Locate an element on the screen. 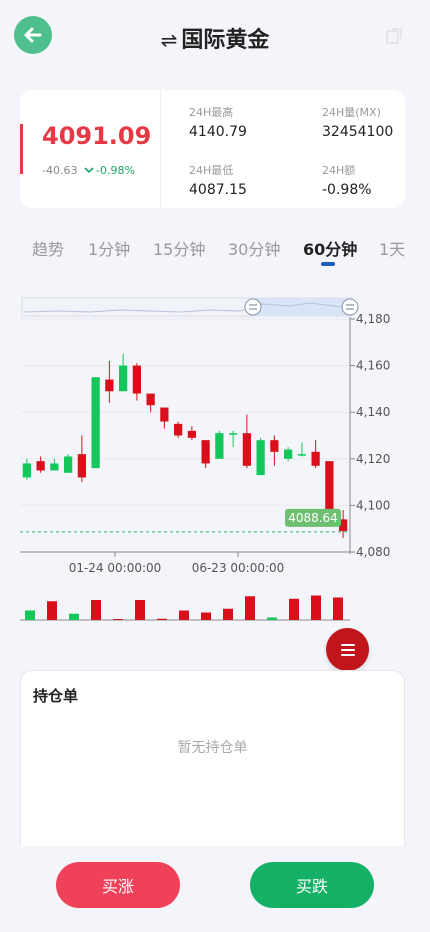  stat-volume-value: 32454100 is located at coordinates (358, 132).